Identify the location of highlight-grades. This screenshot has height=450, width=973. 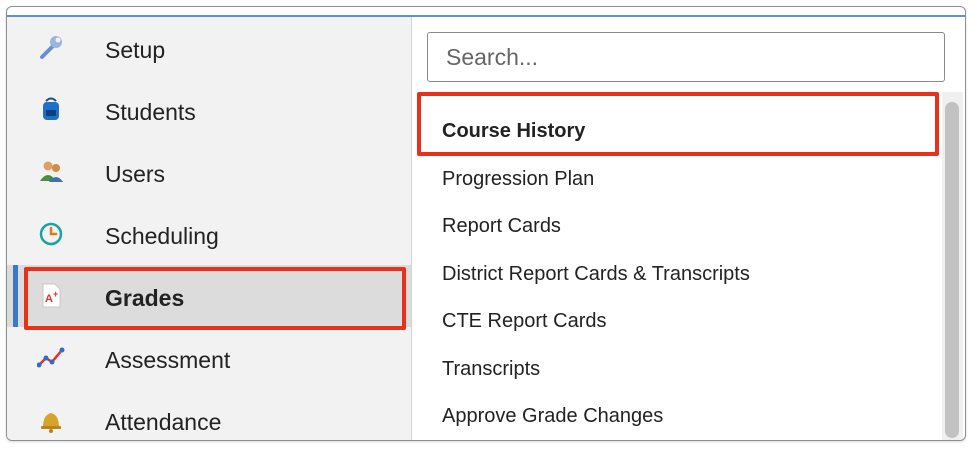
(215, 298).